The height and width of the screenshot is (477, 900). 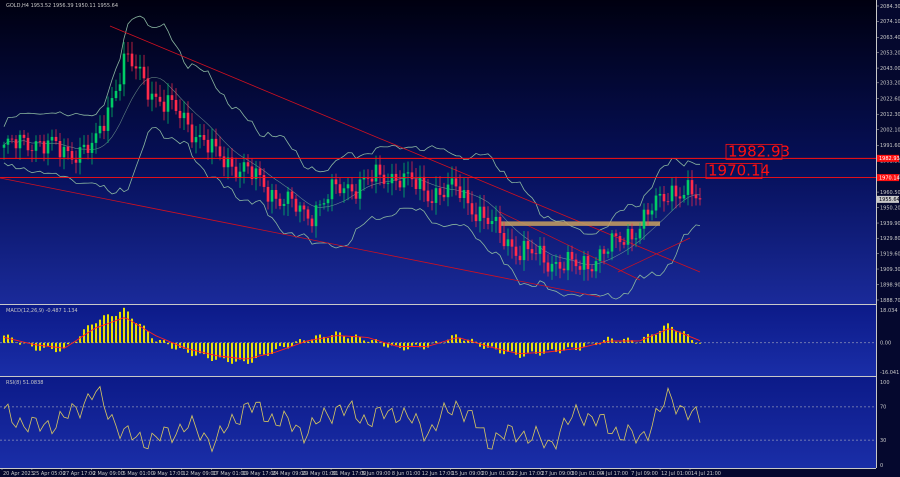 What do you see at coordinates (168, 474) in the screenshot?
I see `time-tick-label: 9 May 17:00` at bounding box center [168, 474].